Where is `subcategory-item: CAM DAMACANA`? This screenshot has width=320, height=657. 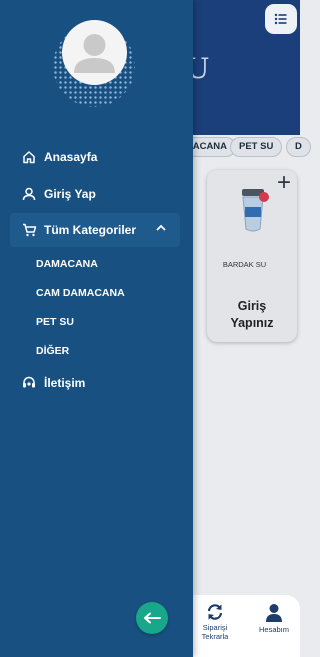
subcategory-item: CAM DAMACANA is located at coordinates (80, 293).